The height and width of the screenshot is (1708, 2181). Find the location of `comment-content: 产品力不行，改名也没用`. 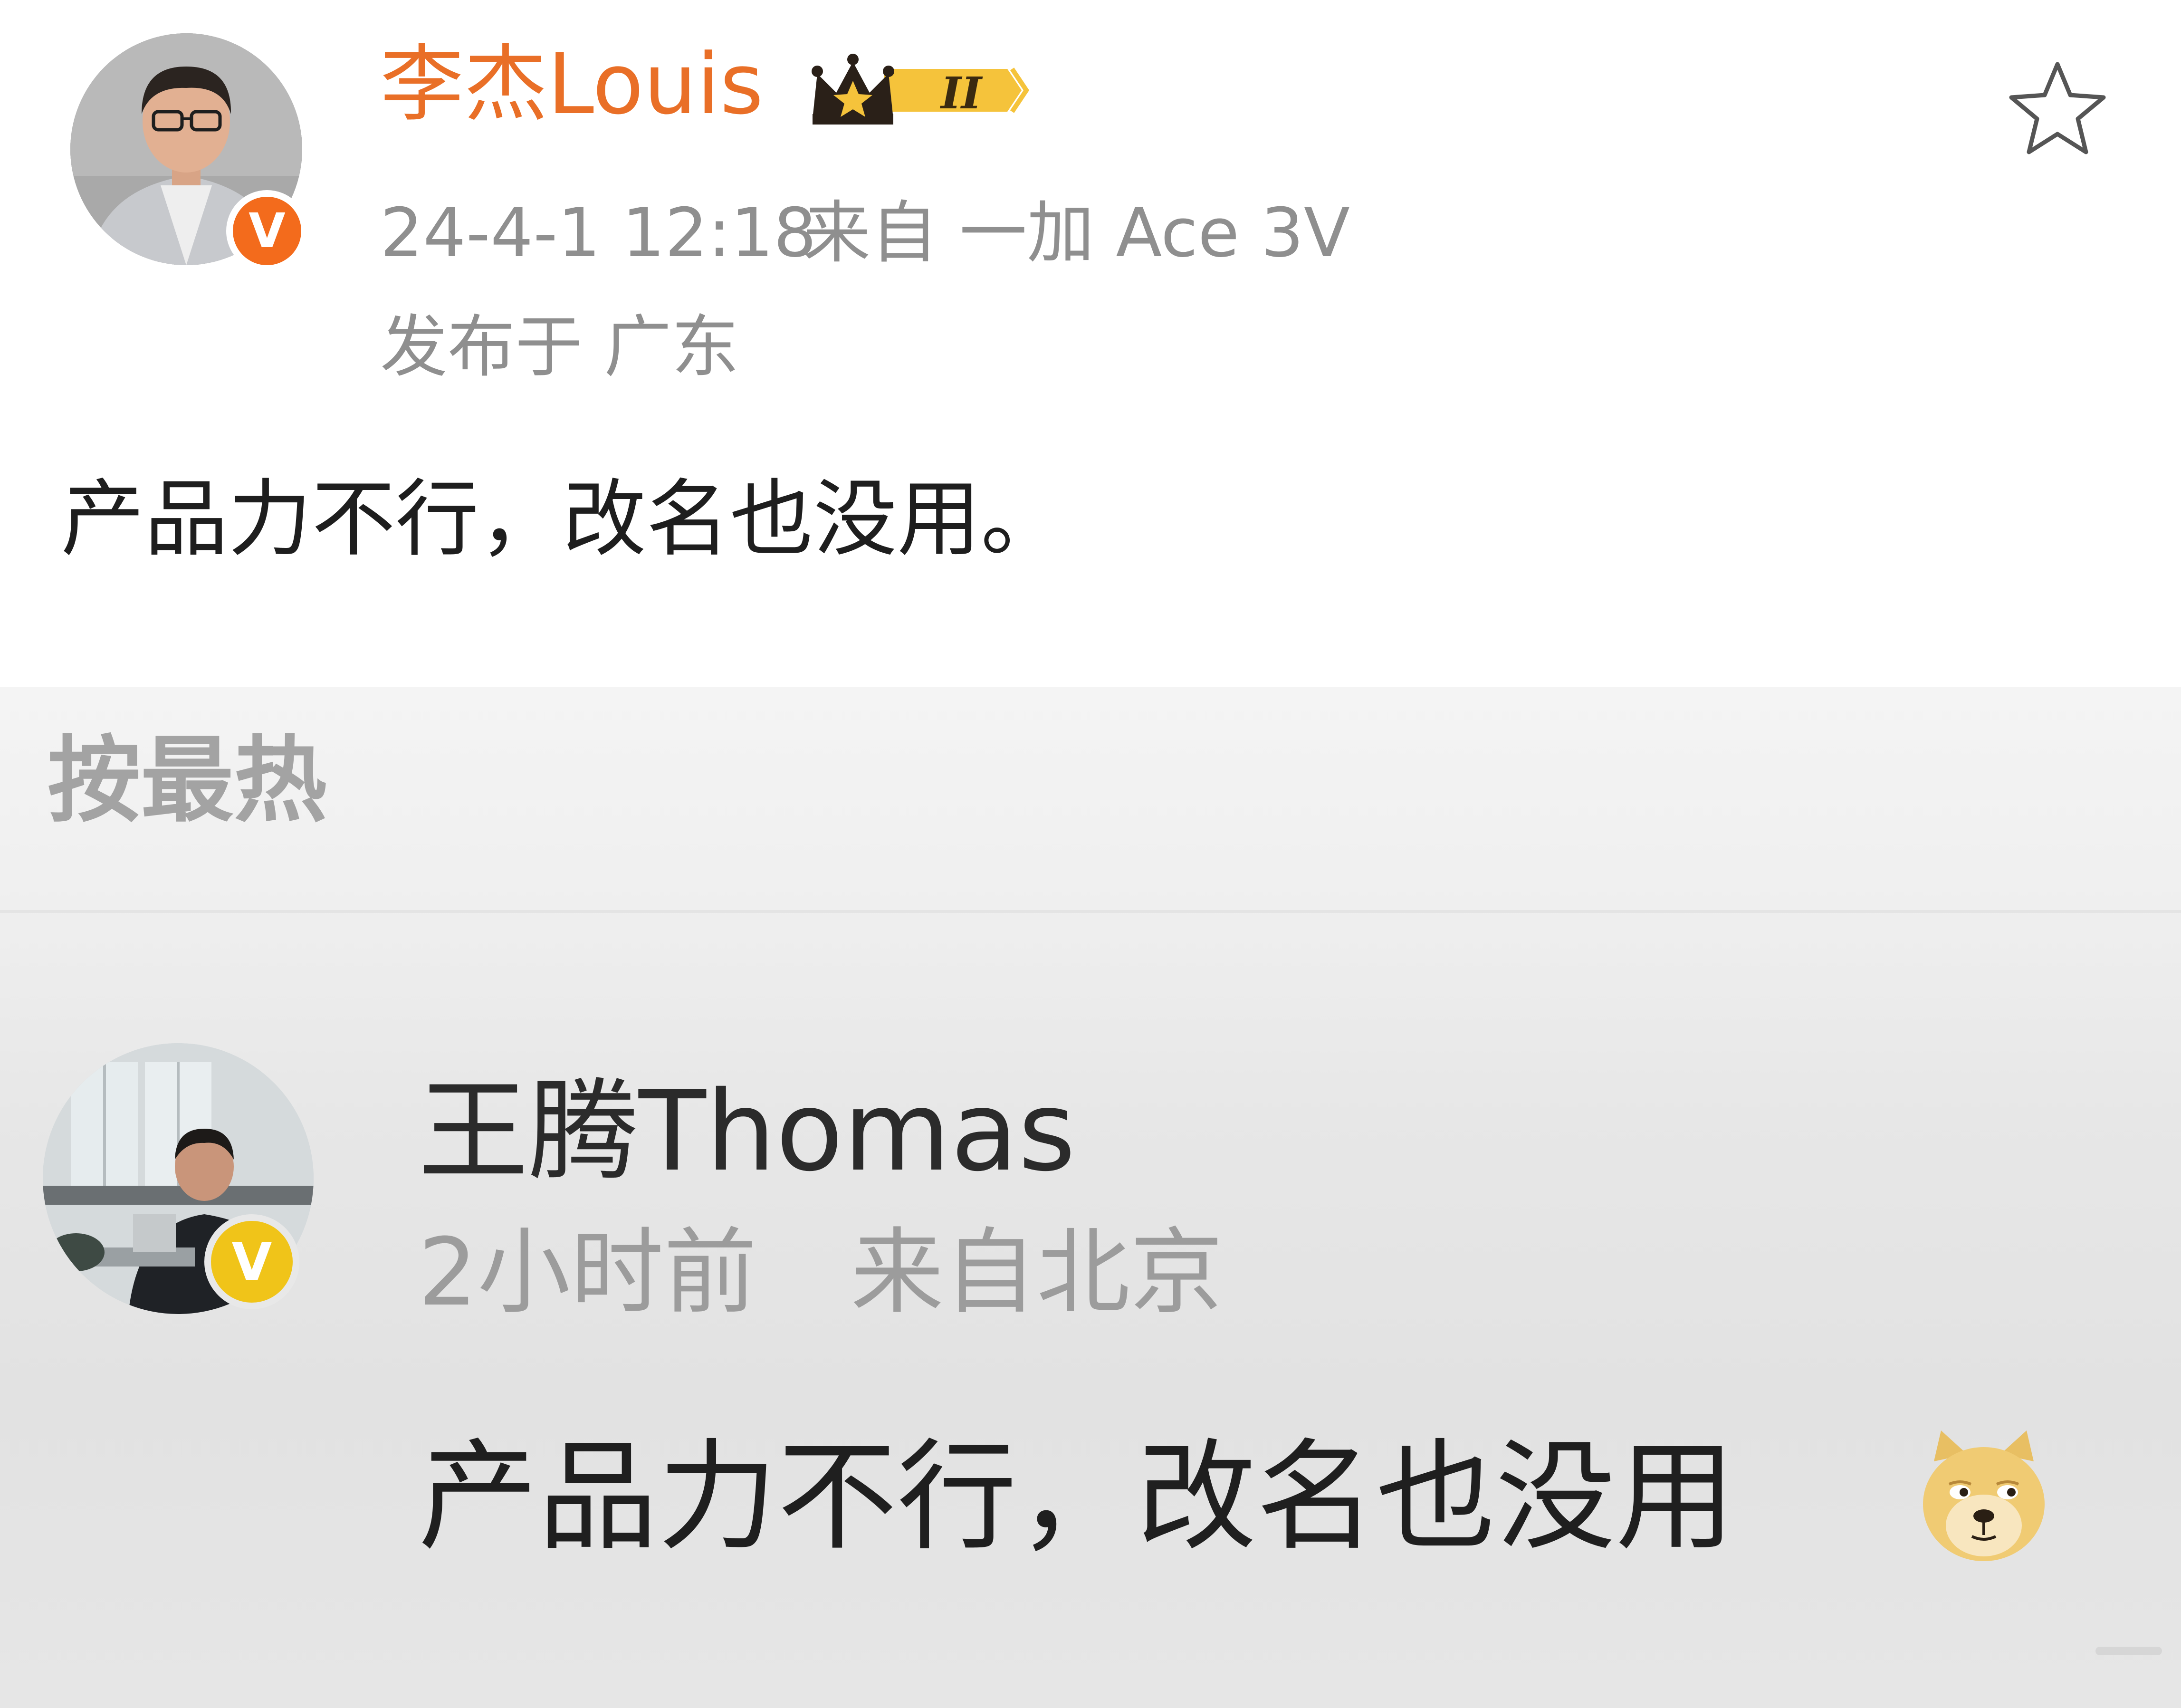

comment-content: 产品力不行，改名也没用 is located at coordinates (1077, 1497).